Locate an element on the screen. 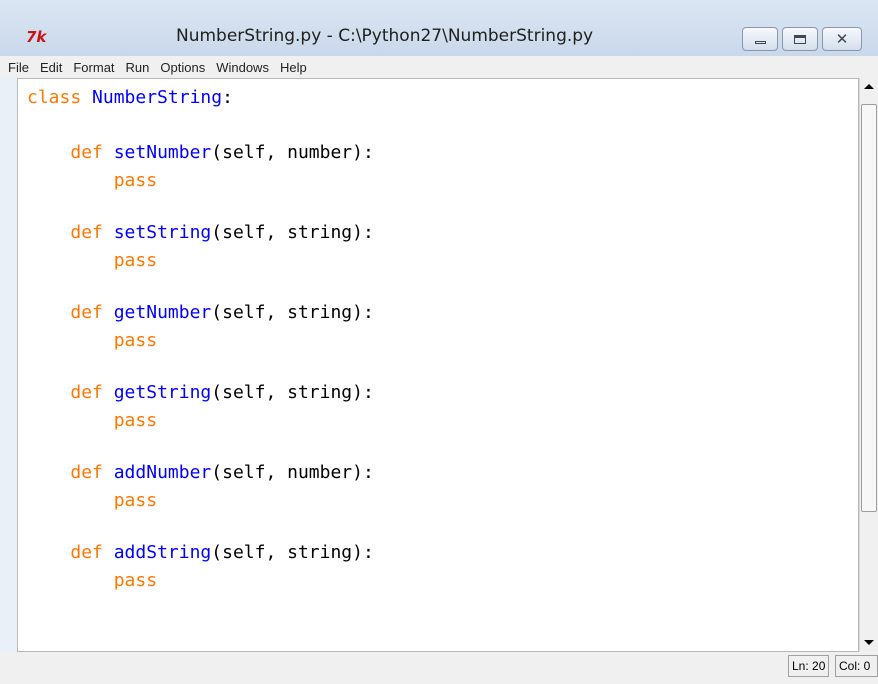  minimize-button is located at coordinates (760, 39).